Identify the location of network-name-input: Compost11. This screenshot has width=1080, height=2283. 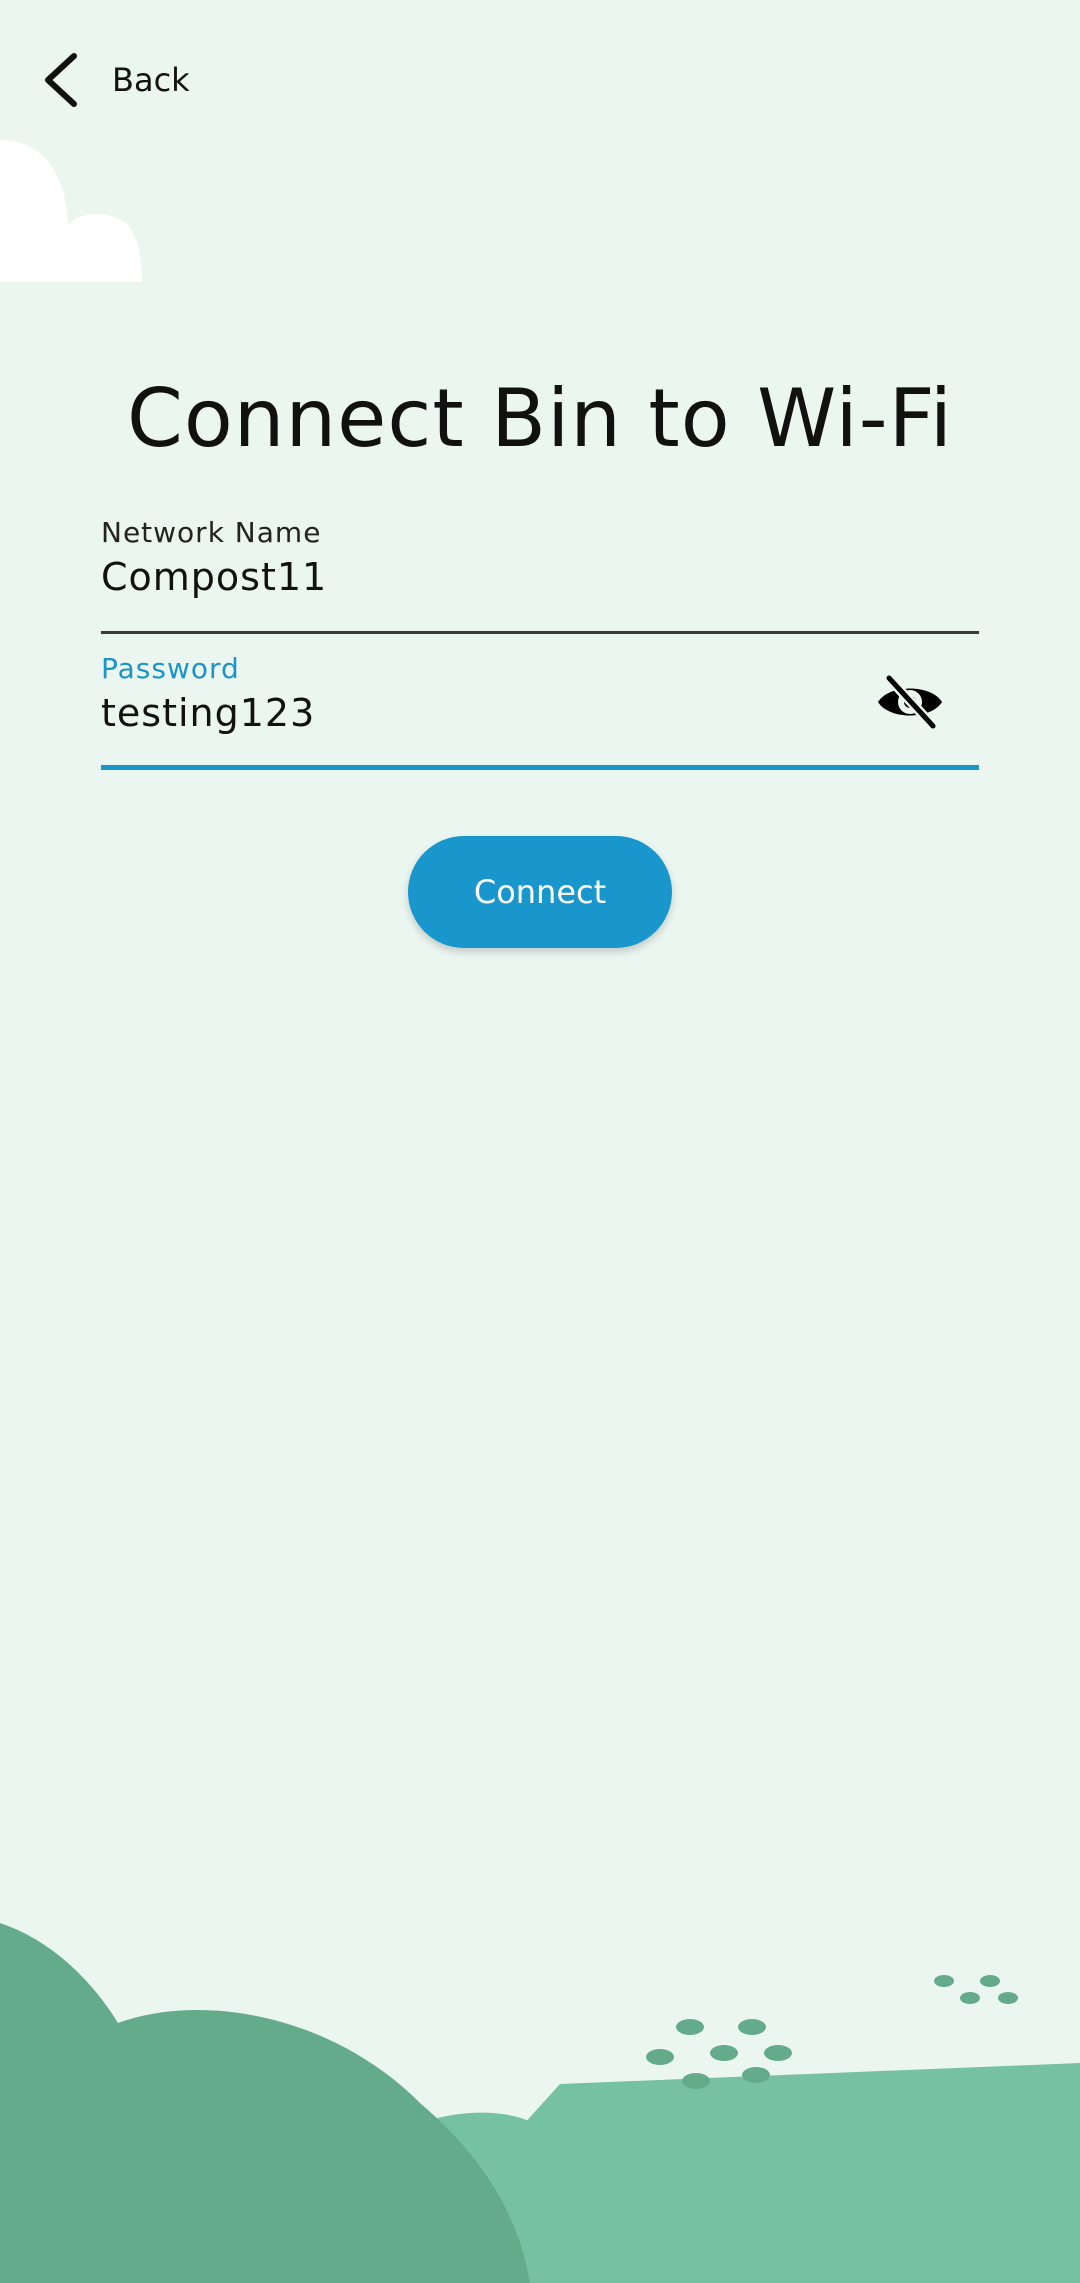
(540, 577).